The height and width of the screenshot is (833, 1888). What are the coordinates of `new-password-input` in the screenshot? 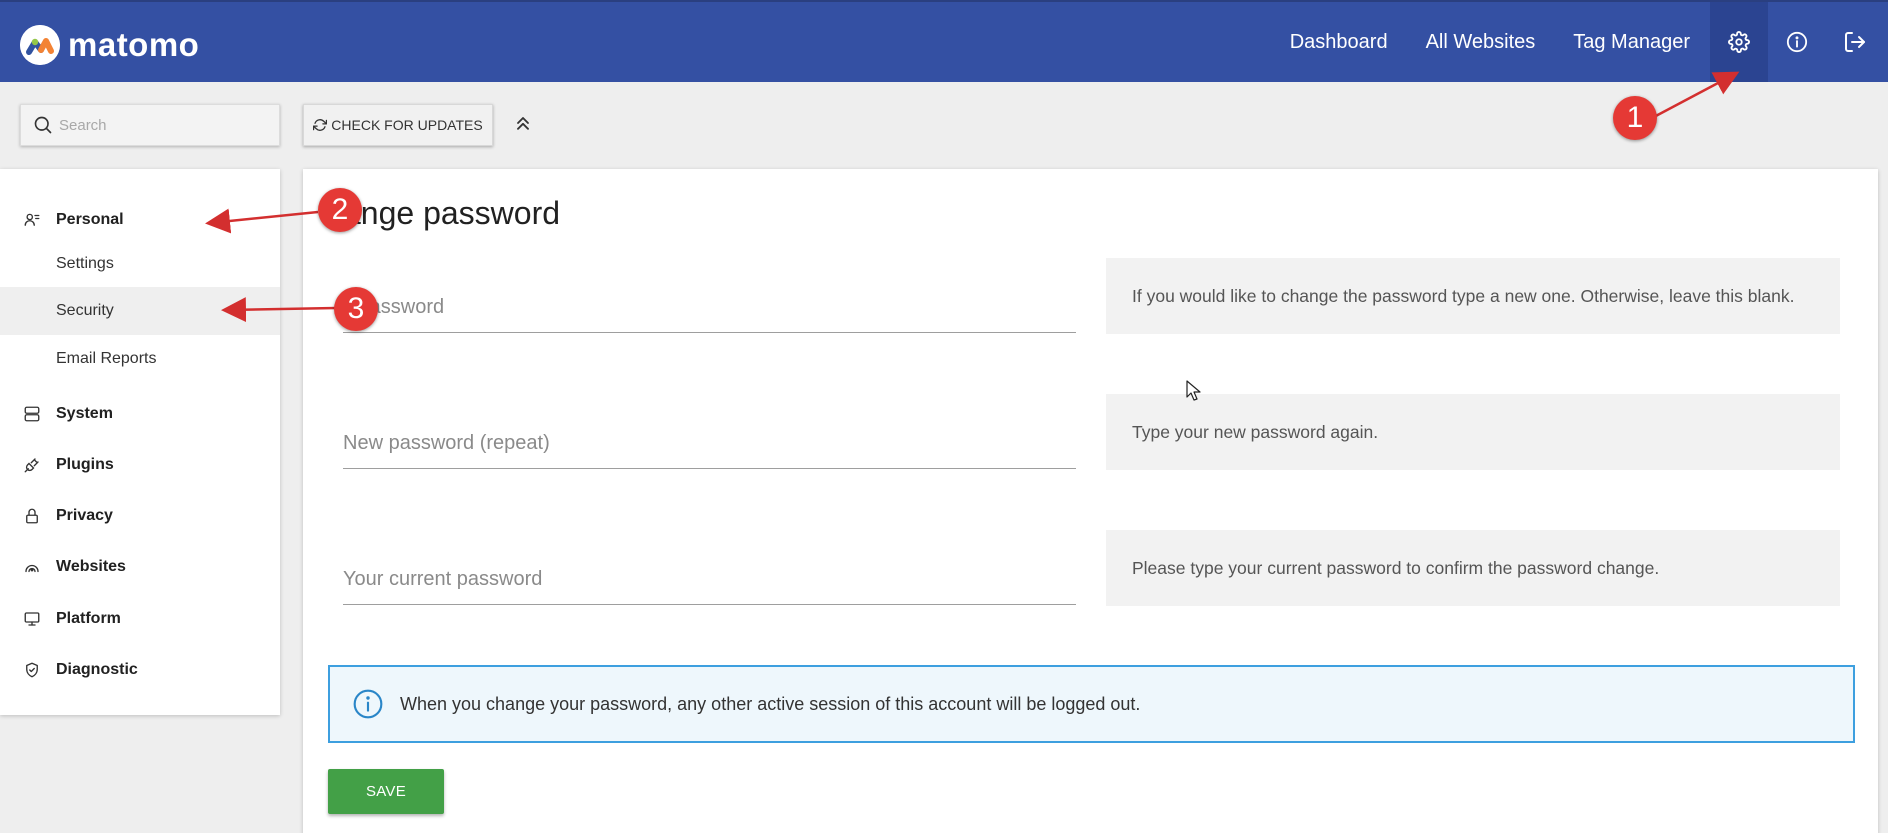 It's located at (709, 307).